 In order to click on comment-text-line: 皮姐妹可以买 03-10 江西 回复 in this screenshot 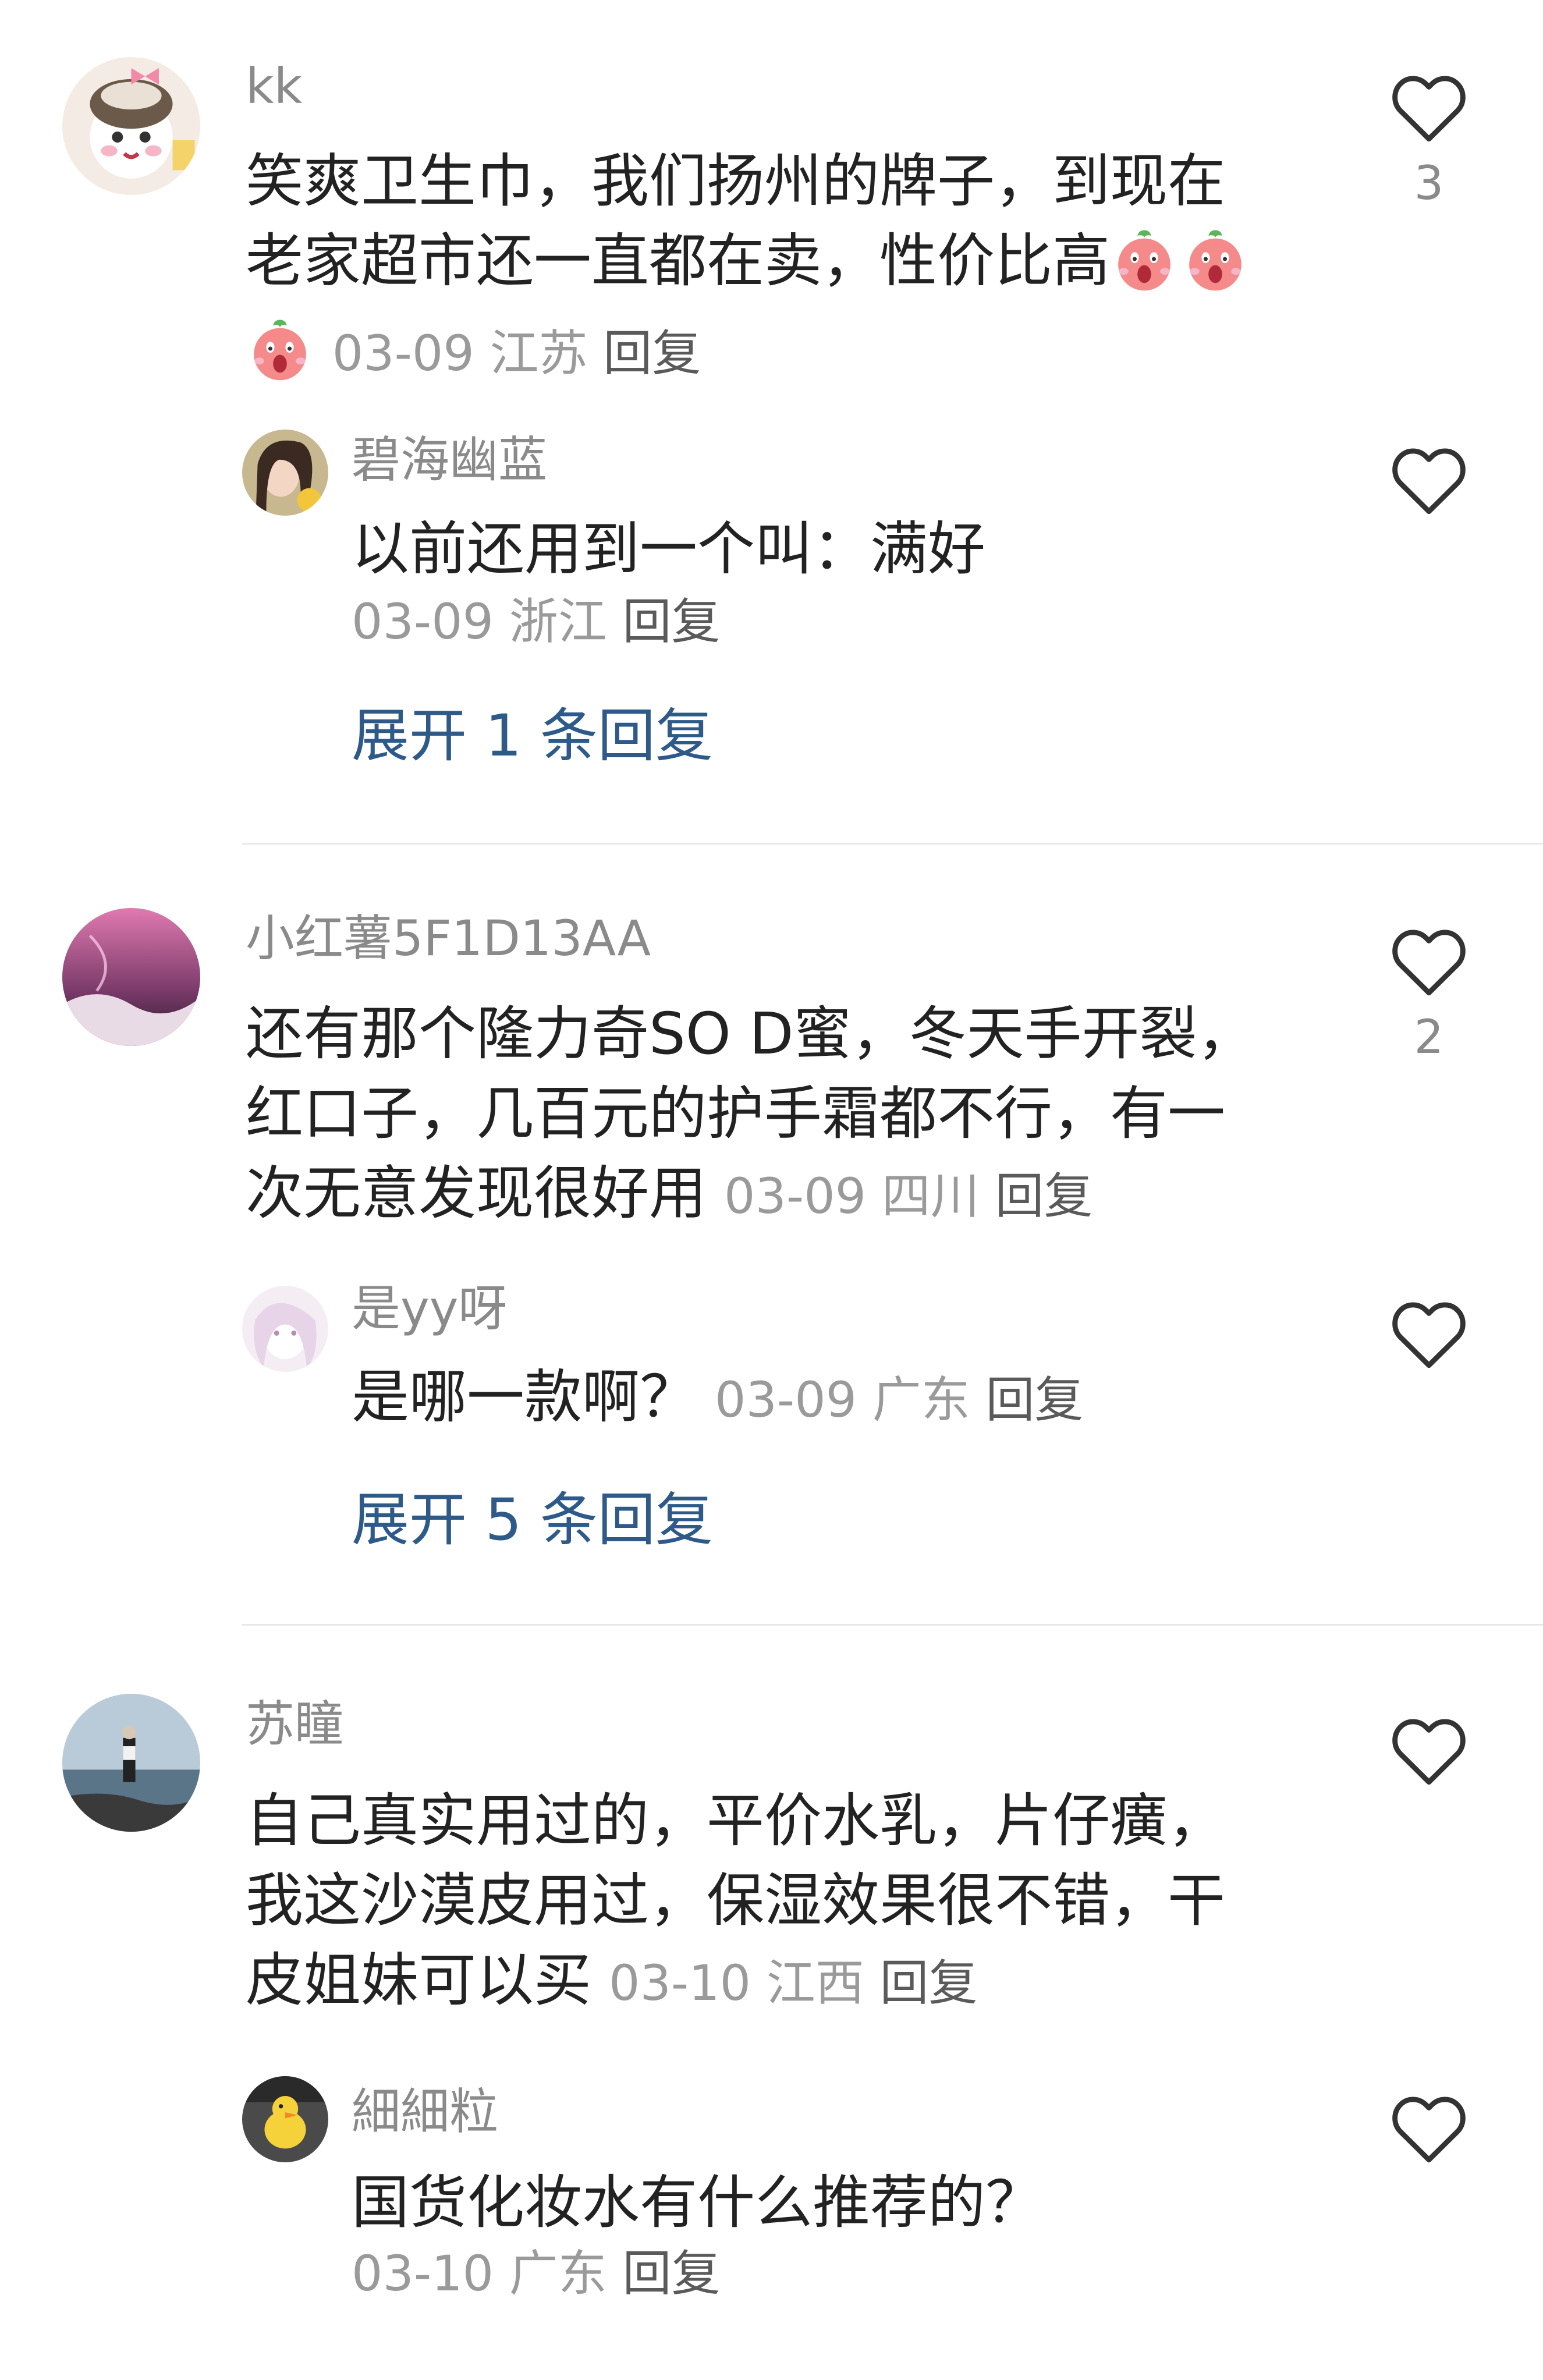, I will do `click(612, 1980)`.